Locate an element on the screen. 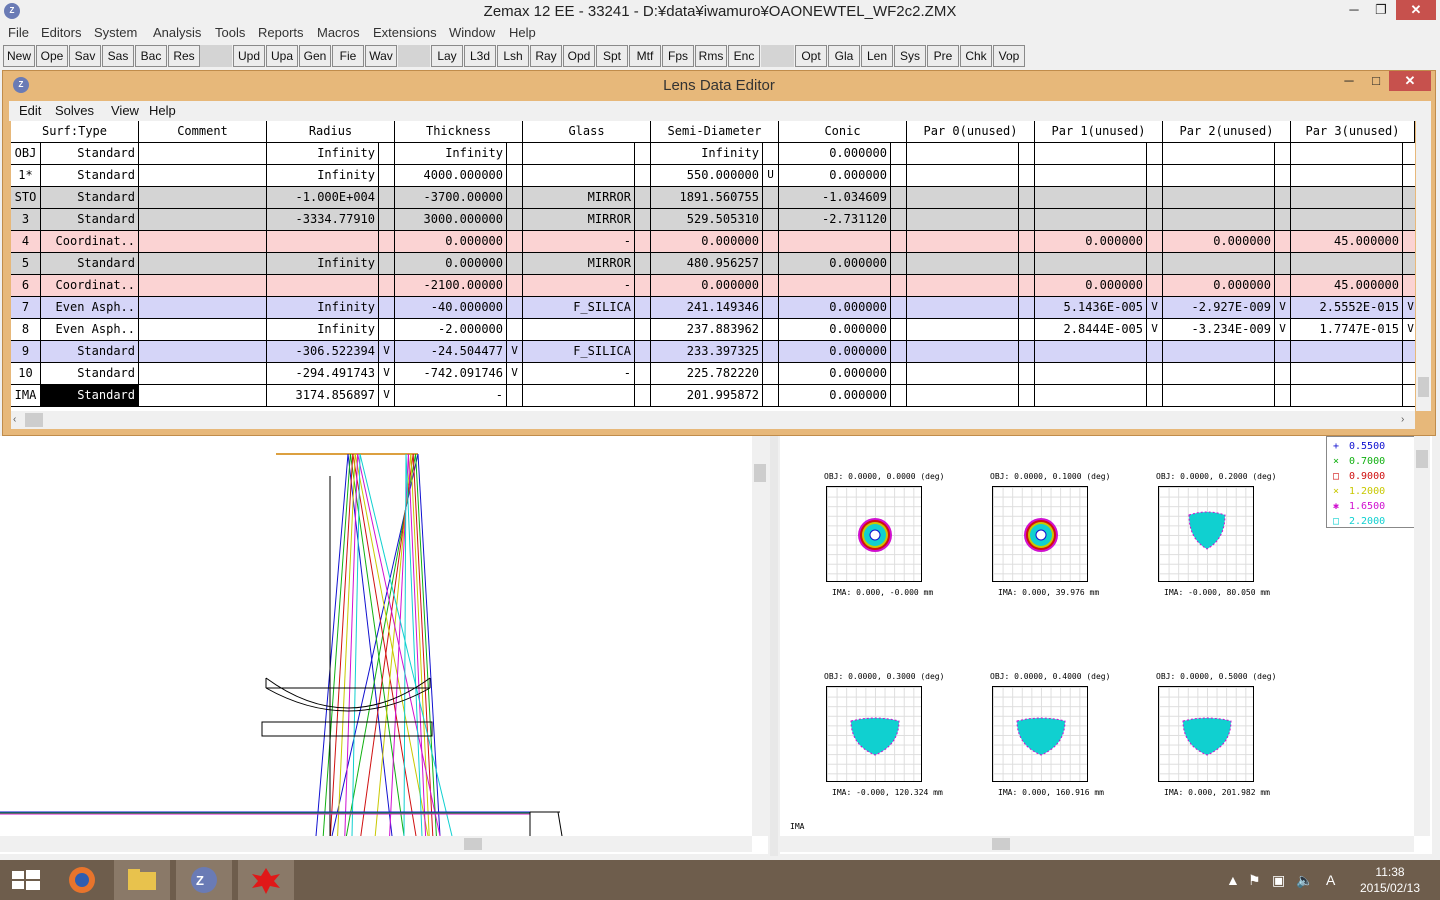 Image resolution: width=1440 pixels, height=900 pixels. toolbar-button-lsh: Lsh is located at coordinates (513, 56).